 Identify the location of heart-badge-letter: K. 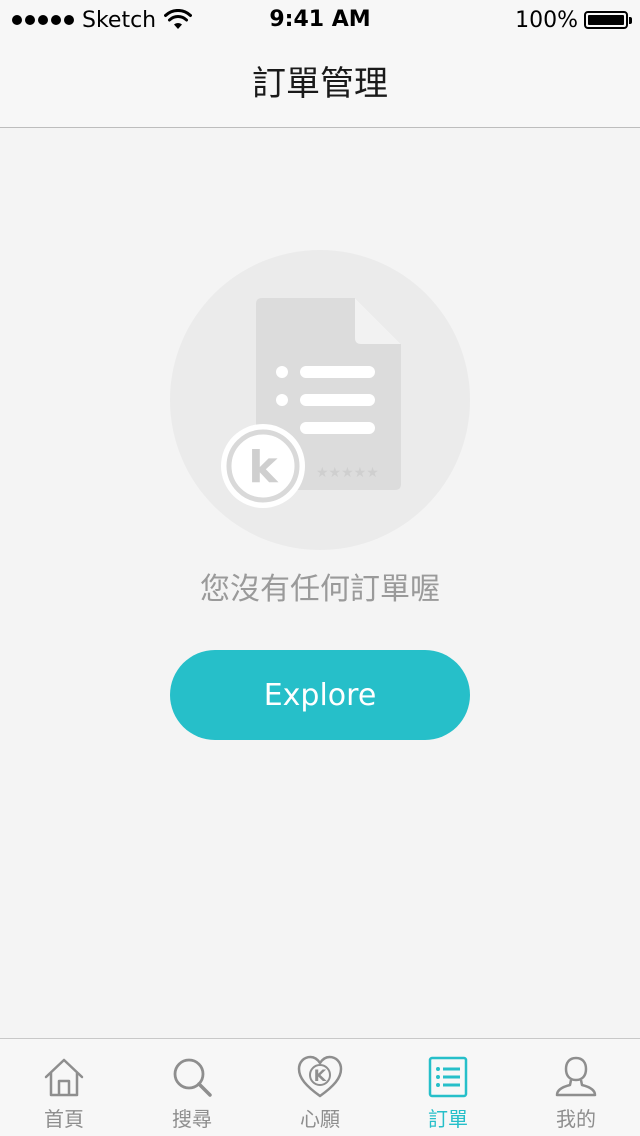
(320, 1075).